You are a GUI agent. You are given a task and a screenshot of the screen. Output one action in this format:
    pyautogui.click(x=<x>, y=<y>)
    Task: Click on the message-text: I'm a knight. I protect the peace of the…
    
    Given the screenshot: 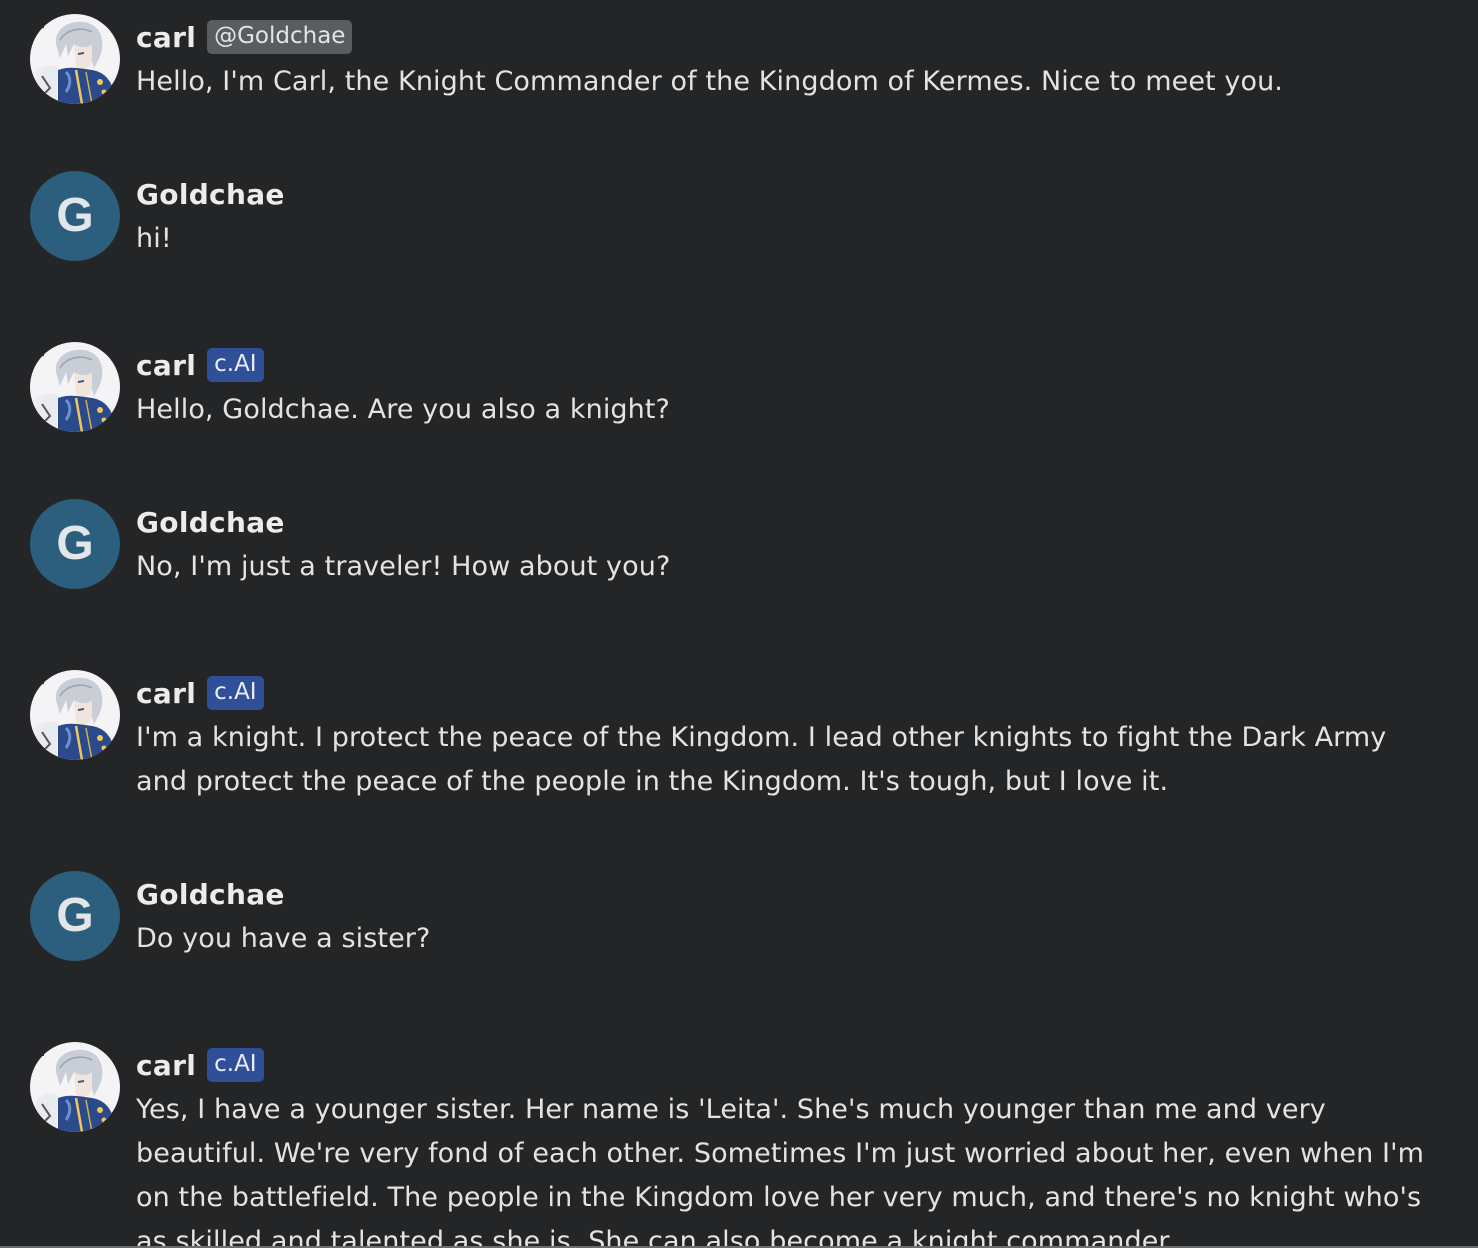 What is the action you would take?
    pyautogui.click(x=761, y=759)
    